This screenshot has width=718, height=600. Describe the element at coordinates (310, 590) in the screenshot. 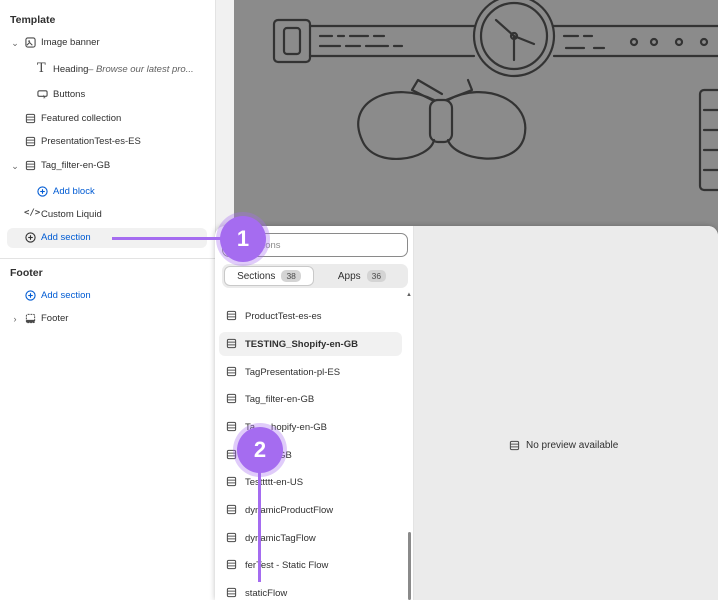

I see `list-item: staticFlow` at that location.